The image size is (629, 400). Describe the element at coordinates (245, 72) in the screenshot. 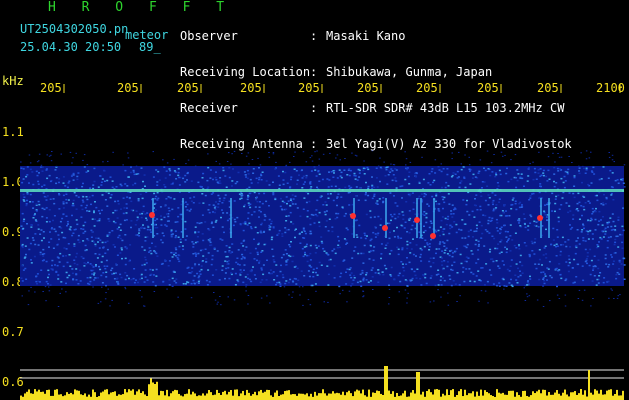

I see `header-label-location: Receiving Location` at that location.